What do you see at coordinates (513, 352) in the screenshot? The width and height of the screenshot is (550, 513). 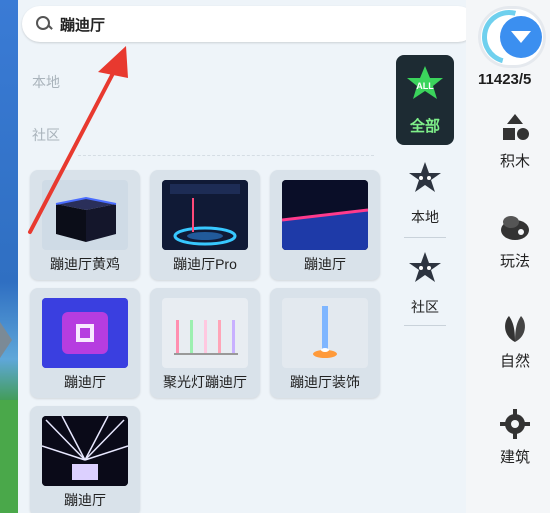 I see `sidebar-item-nature: 自然` at bounding box center [513, 352].